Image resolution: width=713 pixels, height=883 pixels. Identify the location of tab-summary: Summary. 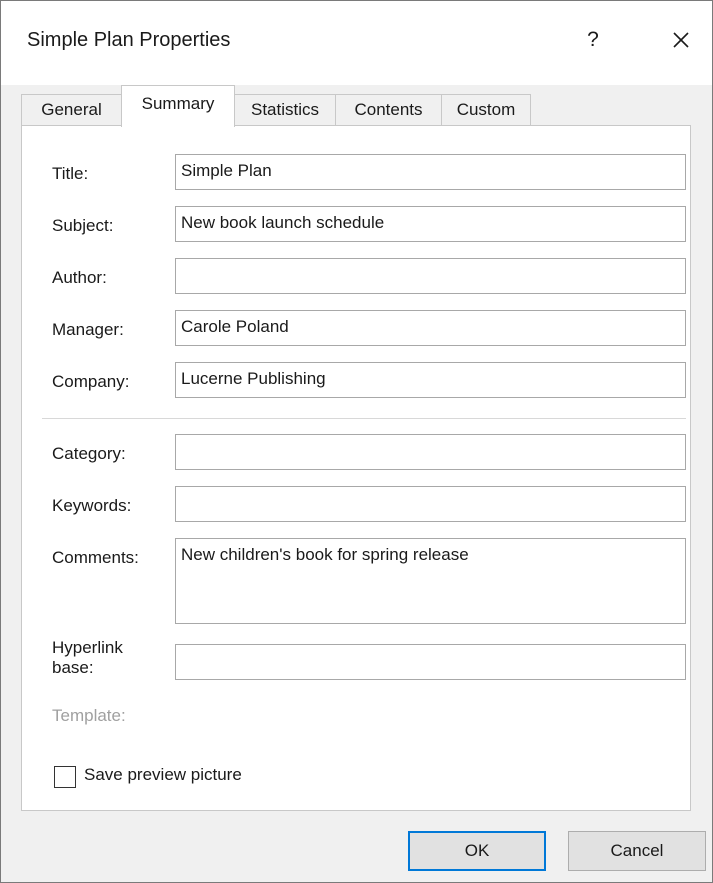
(178, 106).